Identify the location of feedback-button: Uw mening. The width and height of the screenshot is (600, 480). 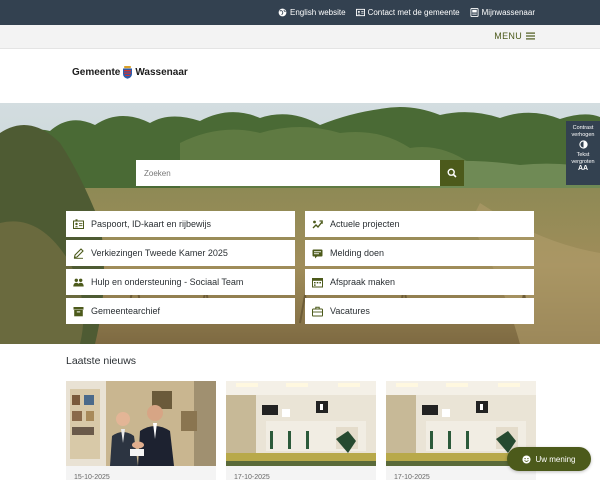
(549, 459).